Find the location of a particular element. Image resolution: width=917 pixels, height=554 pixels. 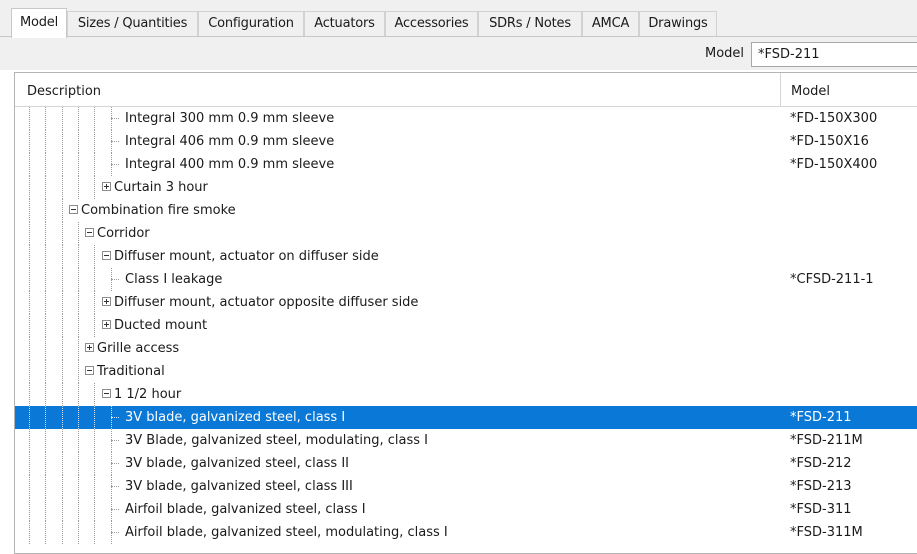

row-description: Ducted mount is located at coordinates (161, 325).